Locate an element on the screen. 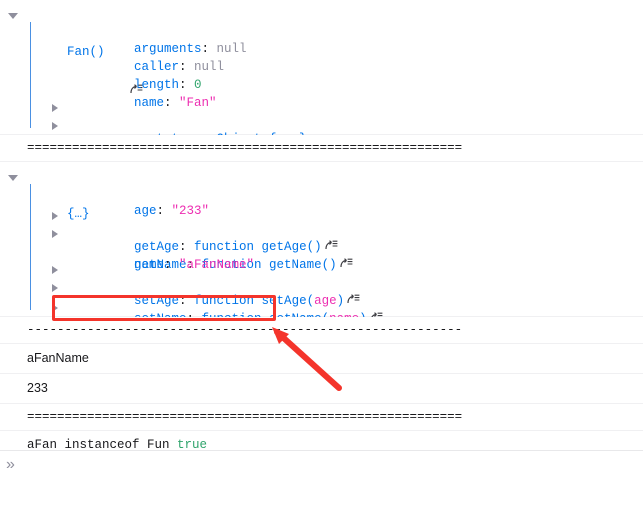 The width and height of the screenshot is (643, 529). expand-twisty-proto-internal is located at coordinates (58, 123).